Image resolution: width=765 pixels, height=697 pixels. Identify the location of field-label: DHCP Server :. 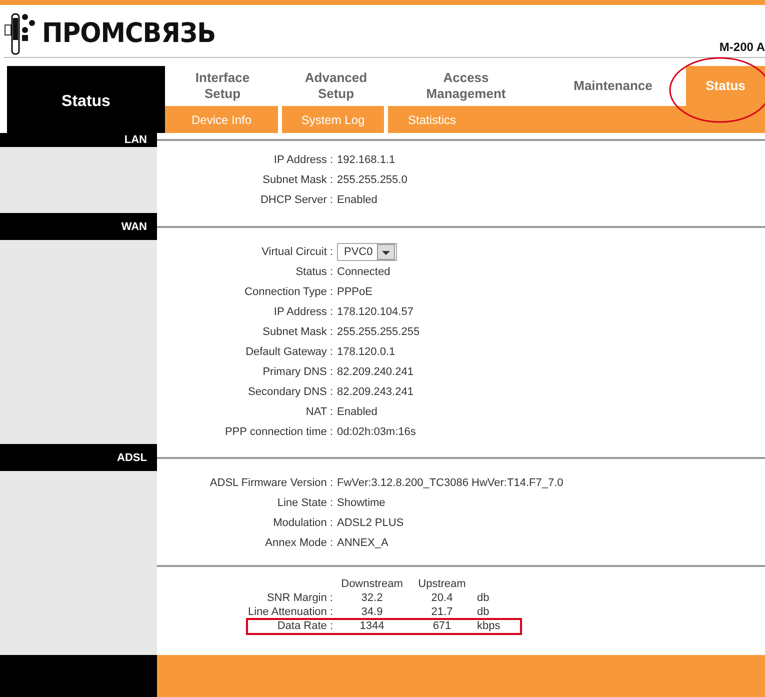
(296, 200).